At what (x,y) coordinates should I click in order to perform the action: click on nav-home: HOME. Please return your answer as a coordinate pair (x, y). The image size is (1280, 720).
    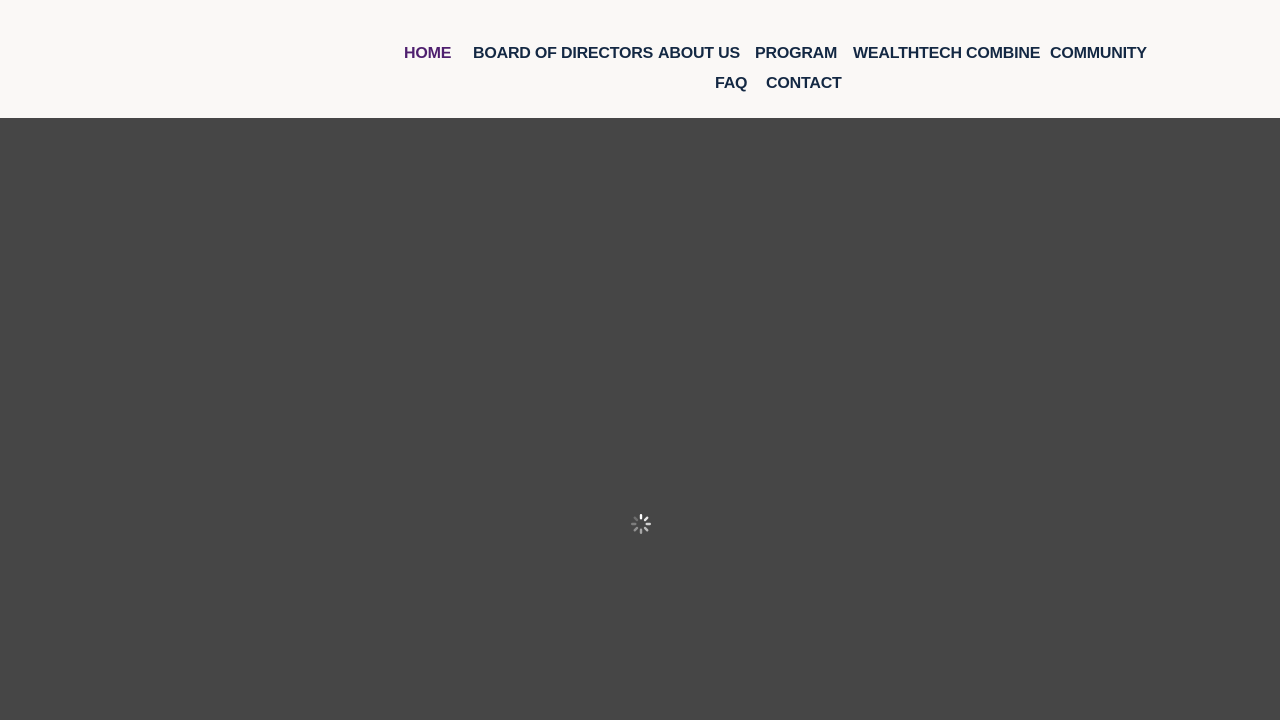
    Looking at the image, I should click on (427, 54).